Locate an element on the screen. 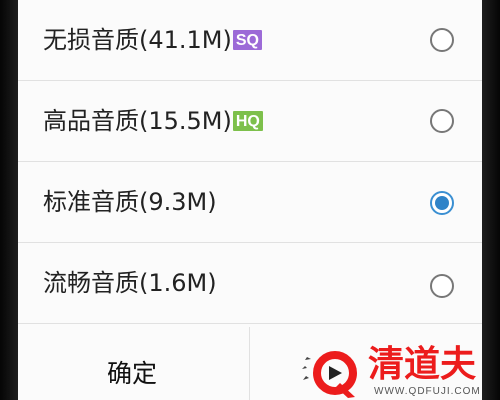 This screenshot has height=400, width=500. hq-badge: HQ is located at coordinates (247, 121).